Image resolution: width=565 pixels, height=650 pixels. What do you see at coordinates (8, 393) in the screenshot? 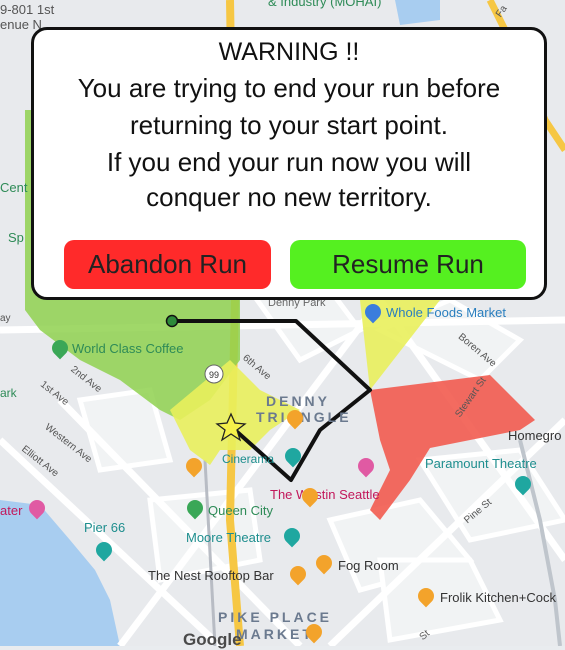
I see `label-left-edge-3: ark` at bounding box center [8, 393].